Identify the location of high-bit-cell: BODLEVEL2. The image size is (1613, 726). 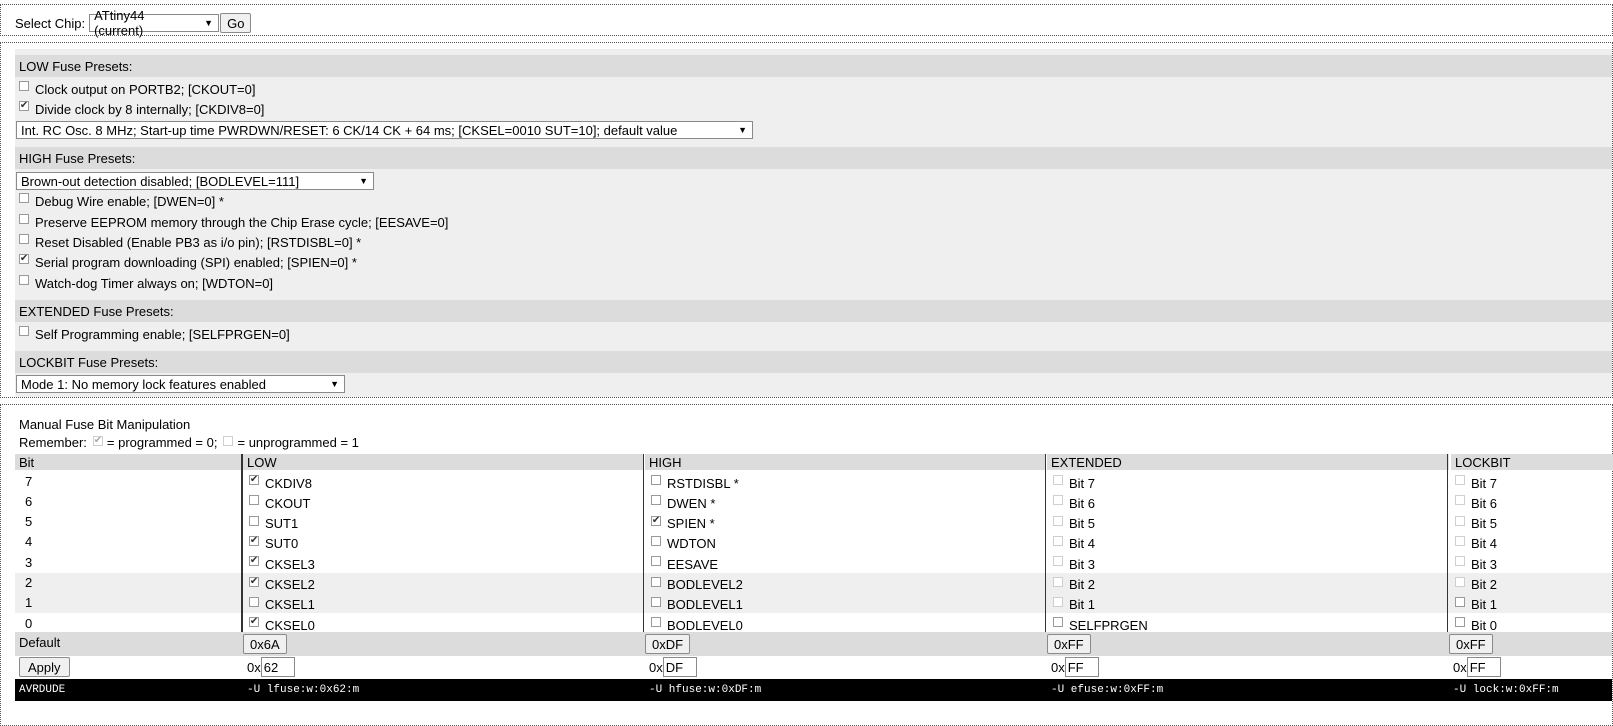
(697, 583).